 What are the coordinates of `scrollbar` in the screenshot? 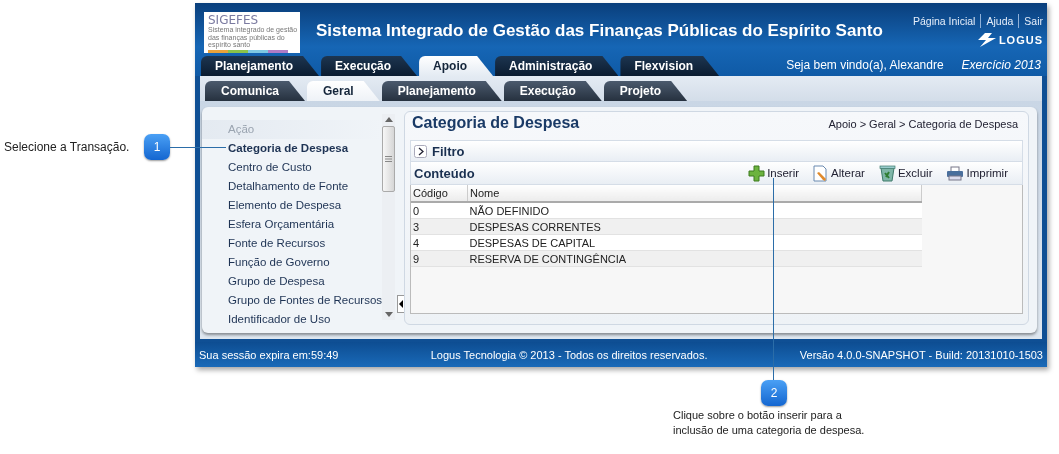 It's located at (389, 217).